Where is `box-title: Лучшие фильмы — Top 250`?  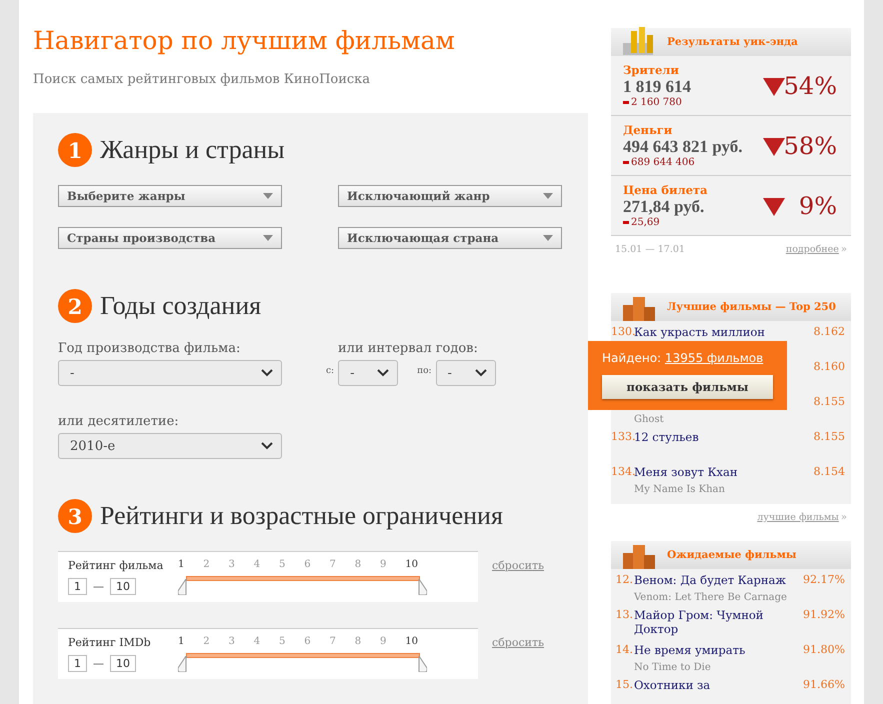 box-title: Лучшие фильмы — Top 250 is located at coordinates (751, 307).